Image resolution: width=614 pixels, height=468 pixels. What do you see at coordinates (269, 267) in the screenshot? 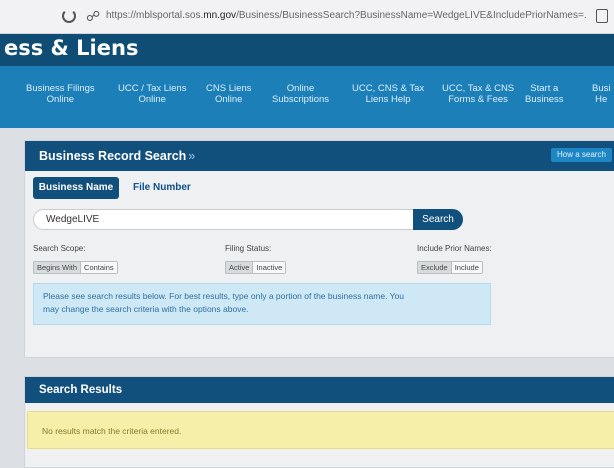
I see `status-inactive-option: Inactive` at bounding box center [269, 267].